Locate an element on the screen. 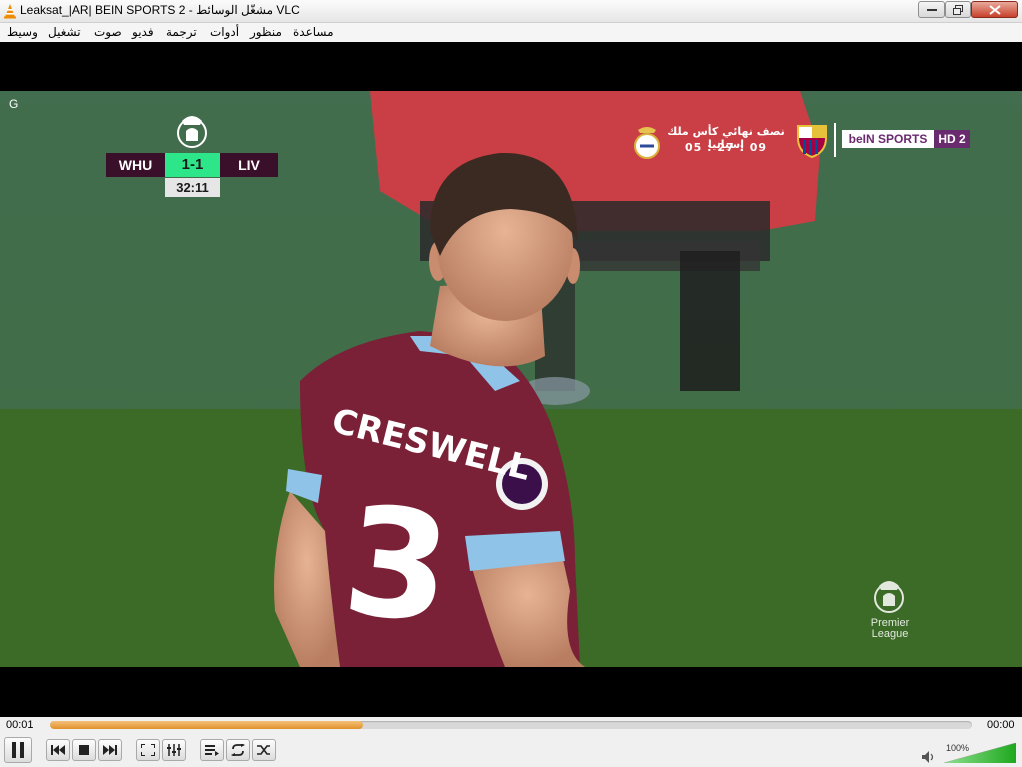 The image size is (1022, 767). real-madrid-crest-icon is located at coordinates (647, 143).